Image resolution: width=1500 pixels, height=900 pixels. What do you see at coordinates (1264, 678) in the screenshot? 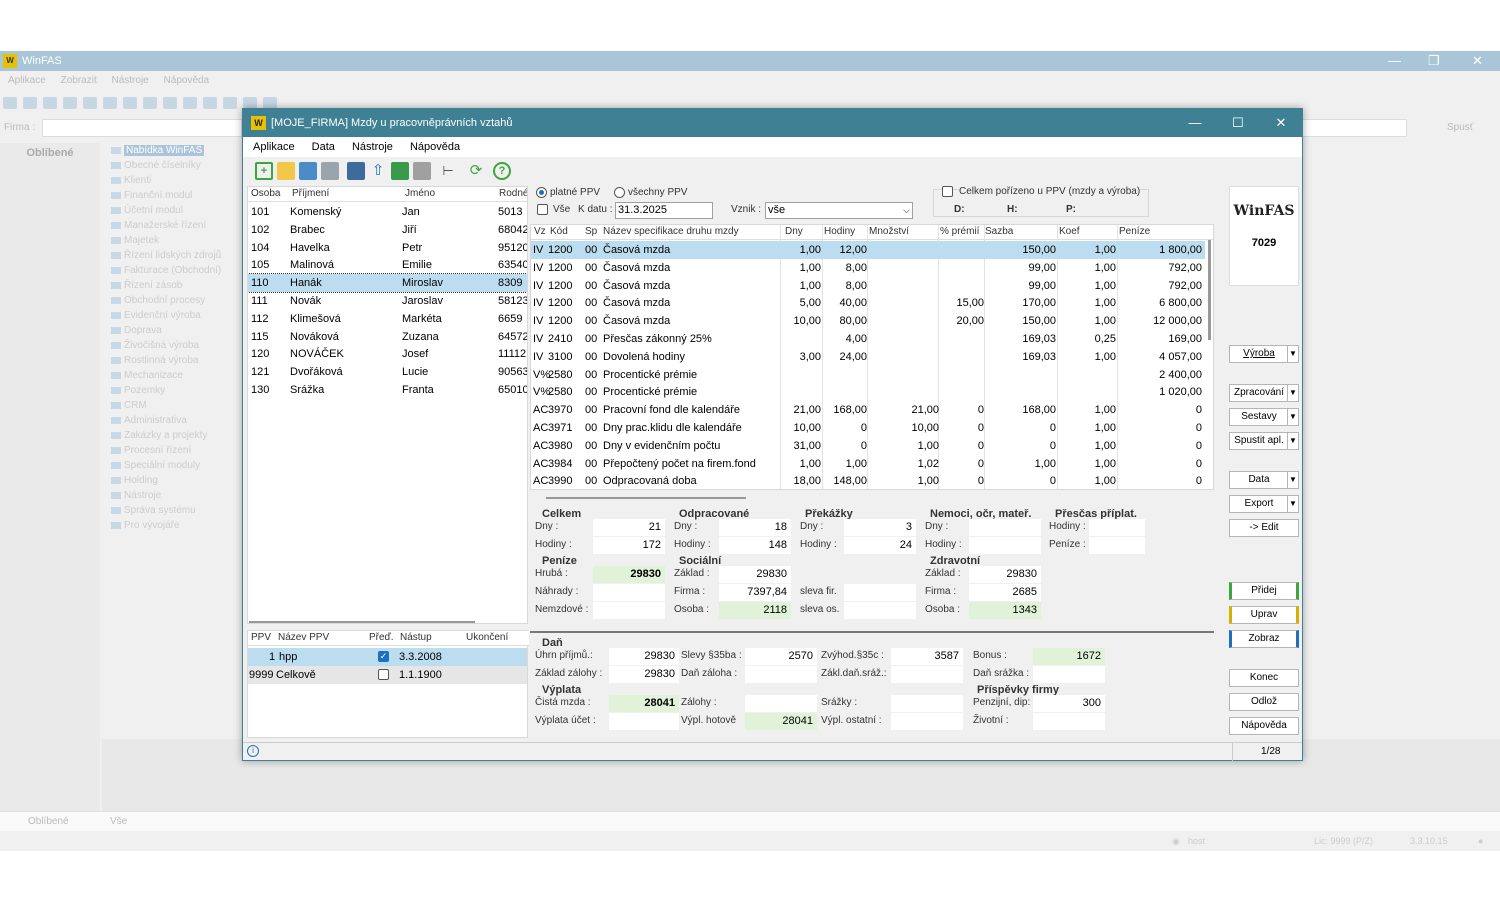
I see `konec-button: Konec` at bounding box center [1264, 678].